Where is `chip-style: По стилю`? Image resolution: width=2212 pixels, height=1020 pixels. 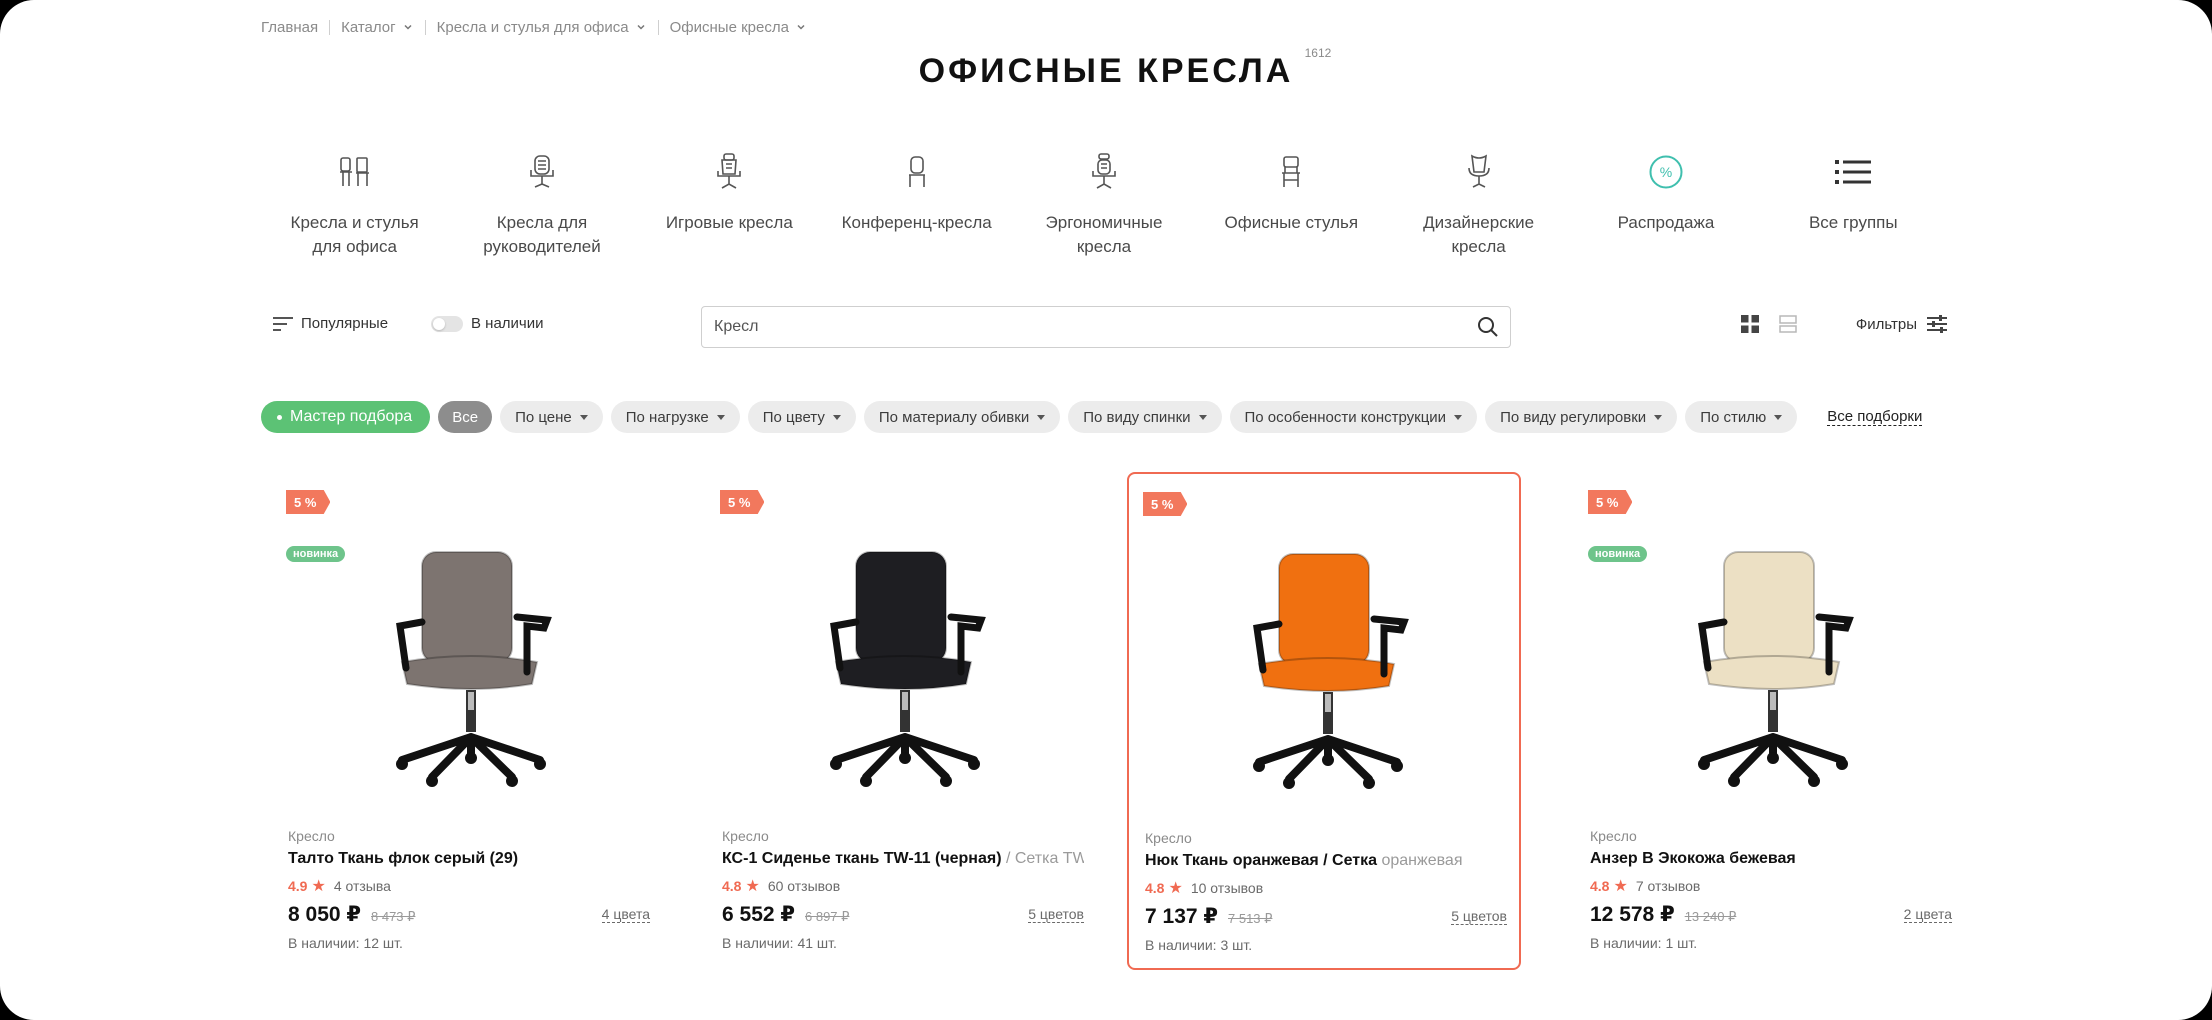 chip-style: По стилю is located at coordinates (1741, 417).